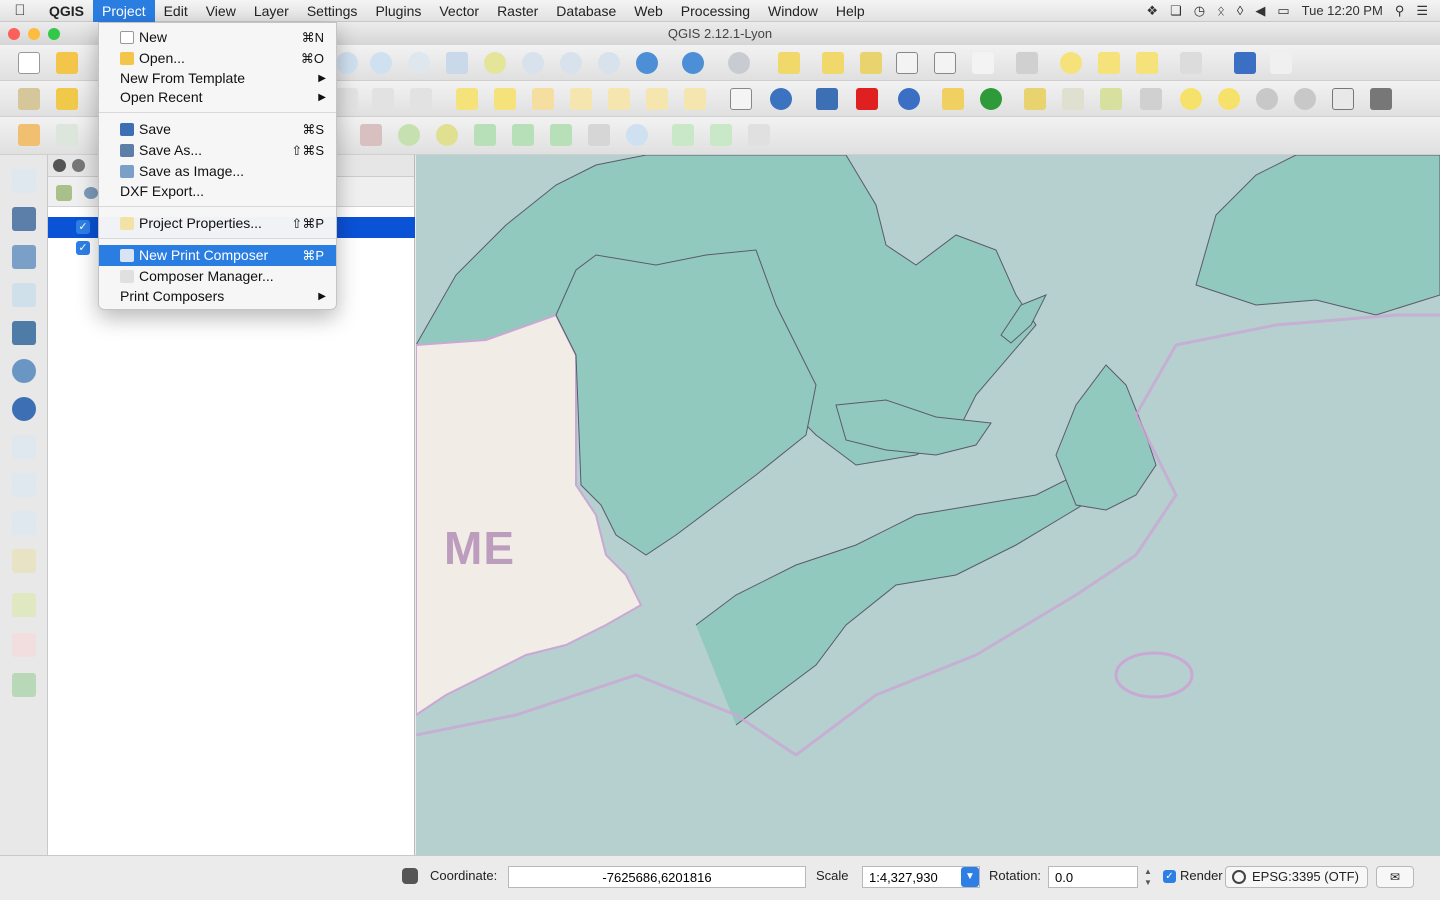 The width and height of the screenshot is (1440, 900). Describe the element at coordinates (1191, 63) in the screenshot. I see `text-annotation-icon` at that location.